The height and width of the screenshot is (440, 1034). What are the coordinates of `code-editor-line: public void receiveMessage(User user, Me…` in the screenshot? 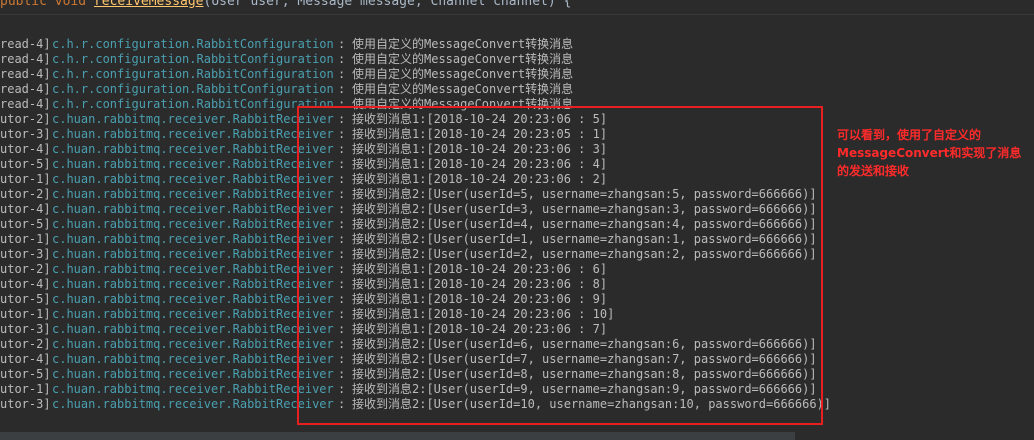 It's located at (517, 7).